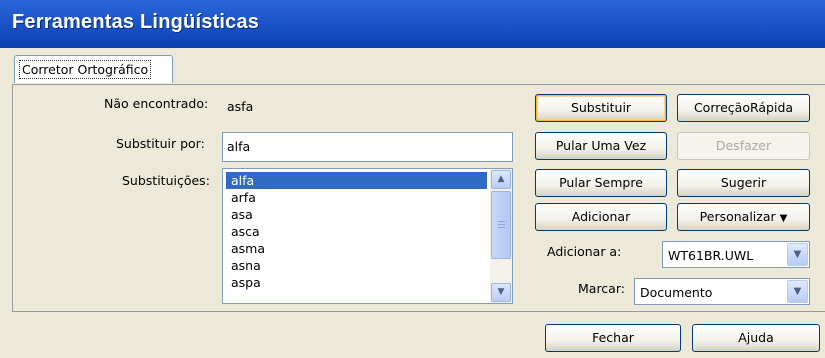 The height and width of the screenshot is (358, 825). I want to click on suggestions-label: Substituições:, so click(166, 180).